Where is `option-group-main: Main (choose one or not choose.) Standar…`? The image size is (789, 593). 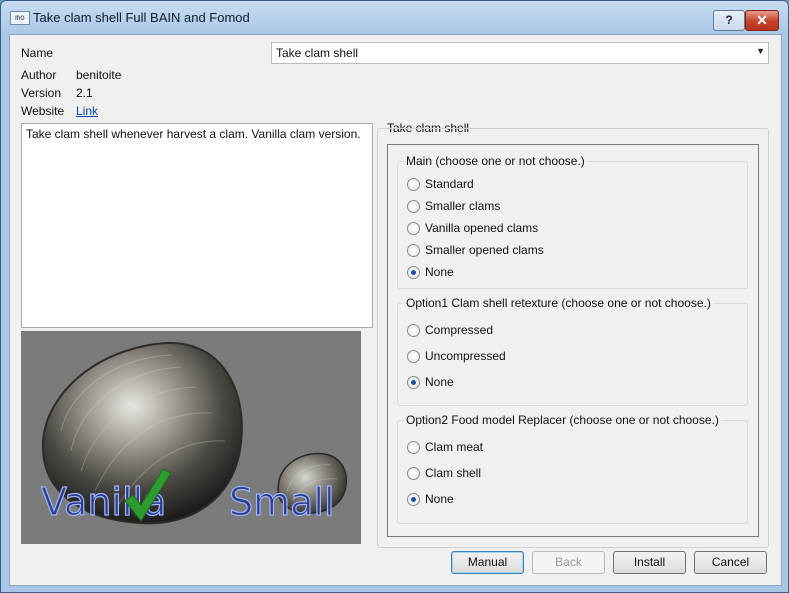
option-group-main: Main (choose one or not choose.) Standar… is located at coordinates (572, 221).